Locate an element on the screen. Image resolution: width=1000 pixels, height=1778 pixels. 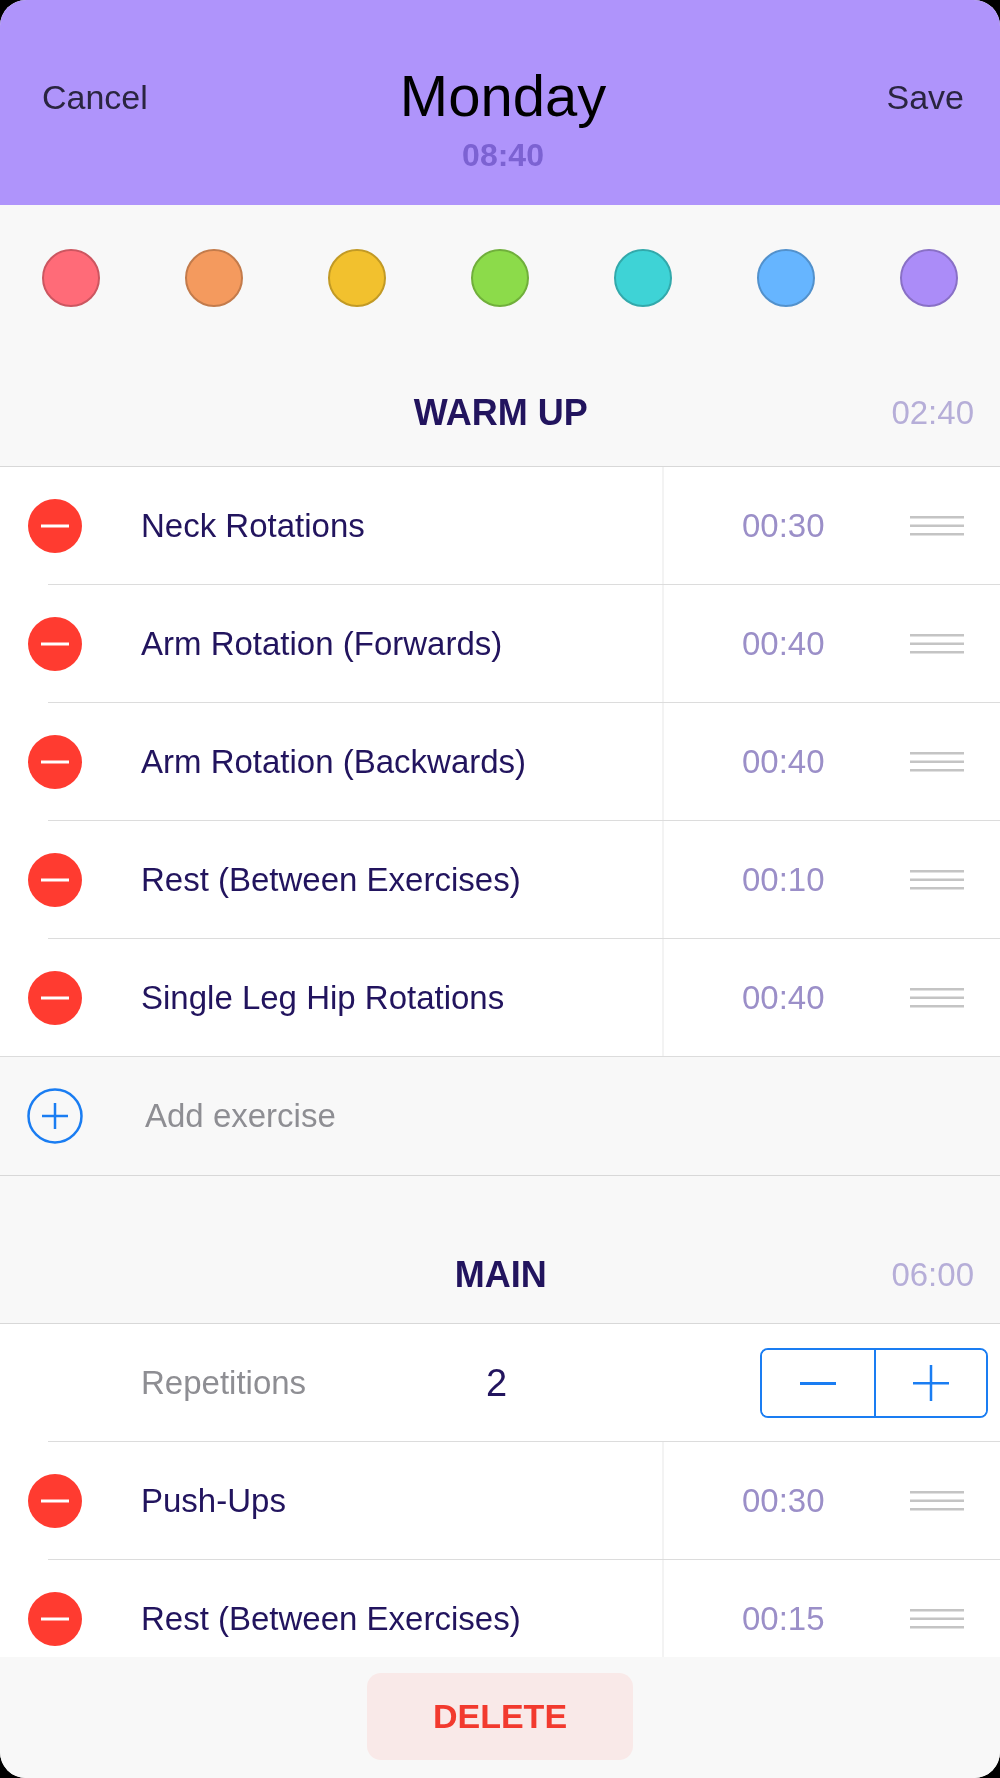
exercise-name: Push-Ups is located at coordinates (213, 1501).